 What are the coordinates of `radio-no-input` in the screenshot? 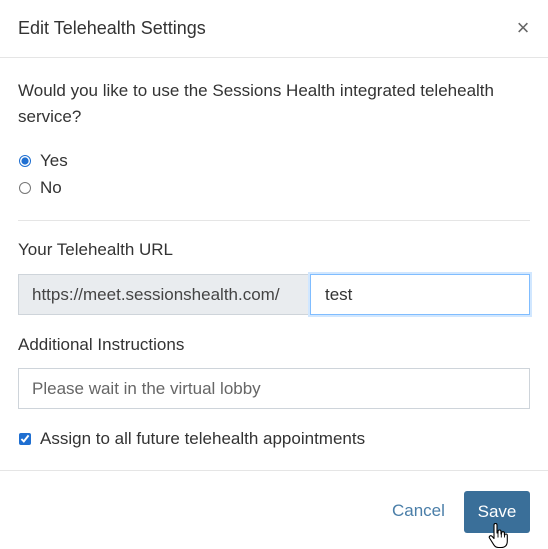 It's located at (25, 188).